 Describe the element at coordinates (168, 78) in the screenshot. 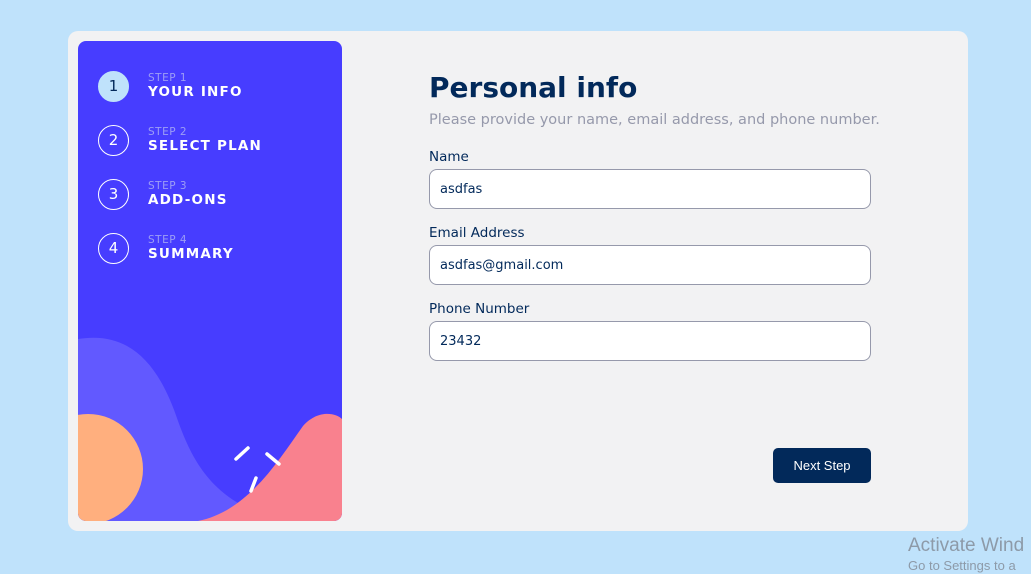

I see `step-label: STEP 1` at that location.